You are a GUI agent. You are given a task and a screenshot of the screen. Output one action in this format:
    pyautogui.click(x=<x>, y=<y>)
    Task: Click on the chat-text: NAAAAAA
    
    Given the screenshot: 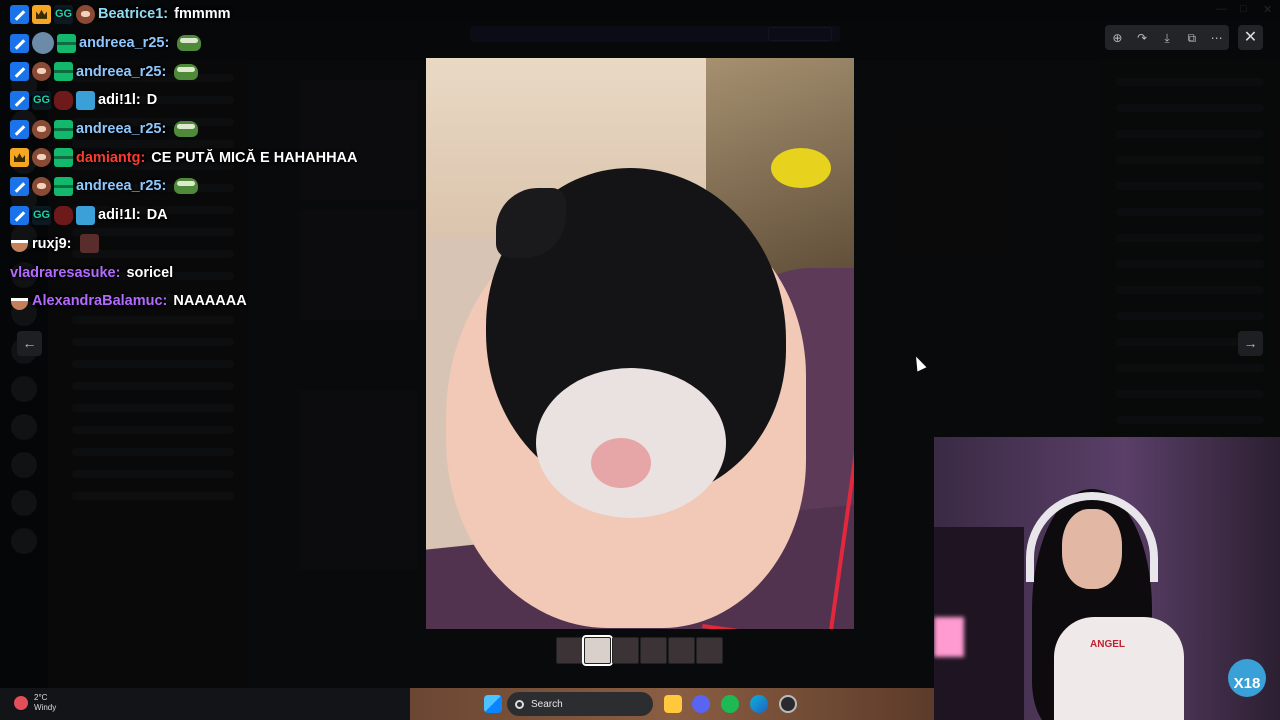 What is the action you would take?
    pyautogui.click(x=210, y=301)
    